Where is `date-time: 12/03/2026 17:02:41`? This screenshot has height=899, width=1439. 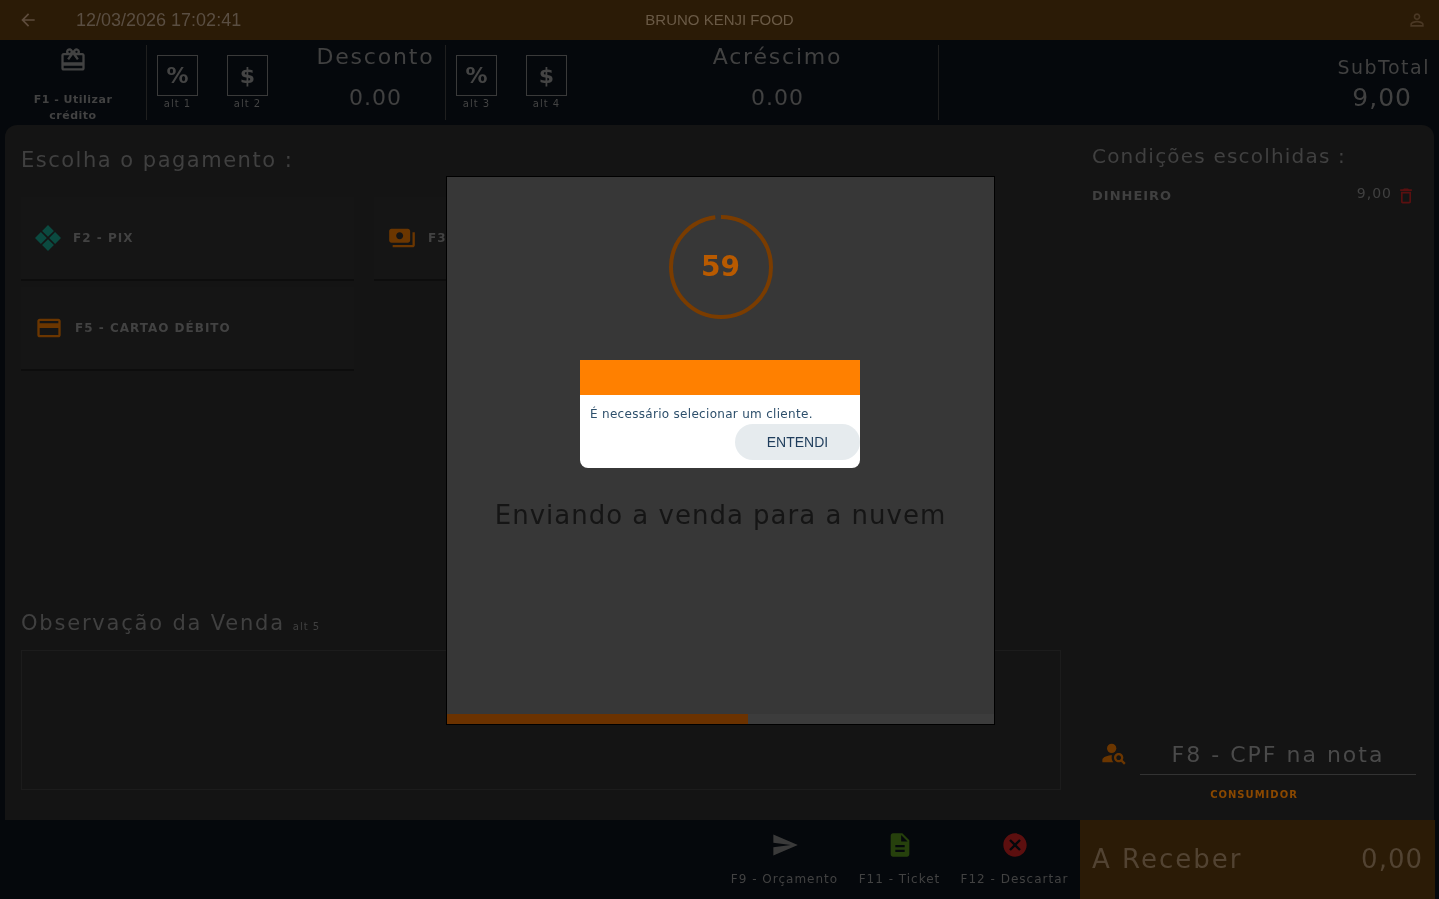
date-time: 12/03/2026 17:02:41 is located at coordinates (159, 20).